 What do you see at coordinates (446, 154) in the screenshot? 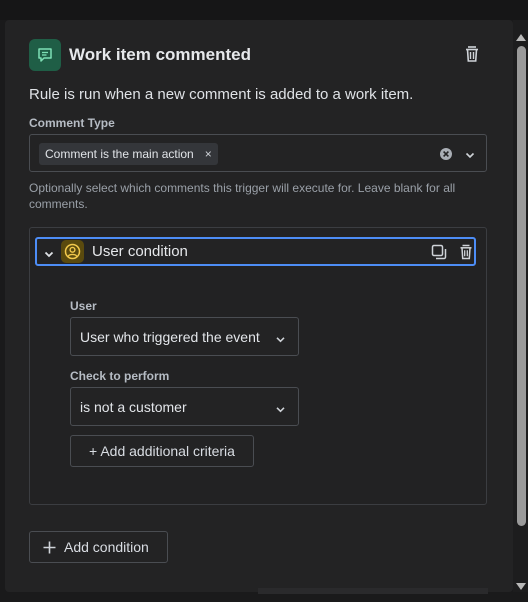
I see `clear-icon` at bounding box center [446, 154].